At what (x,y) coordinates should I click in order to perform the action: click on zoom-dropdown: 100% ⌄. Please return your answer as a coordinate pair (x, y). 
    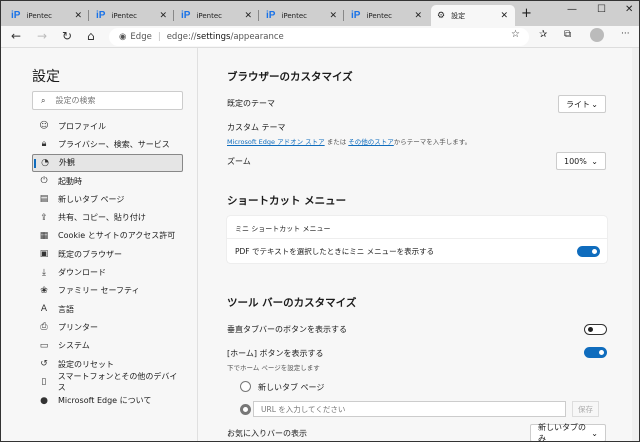
    Looking at the image, I should click on (581, 161).